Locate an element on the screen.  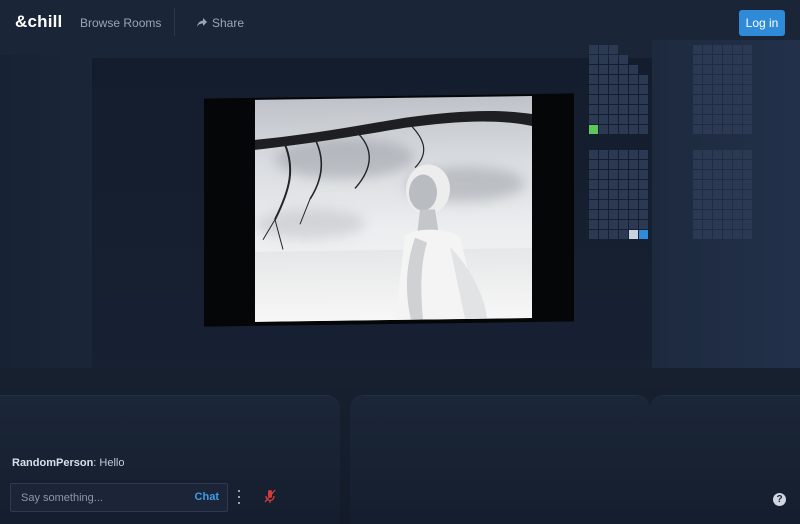
mic-muted-icon is located at coordinates (270, 496).